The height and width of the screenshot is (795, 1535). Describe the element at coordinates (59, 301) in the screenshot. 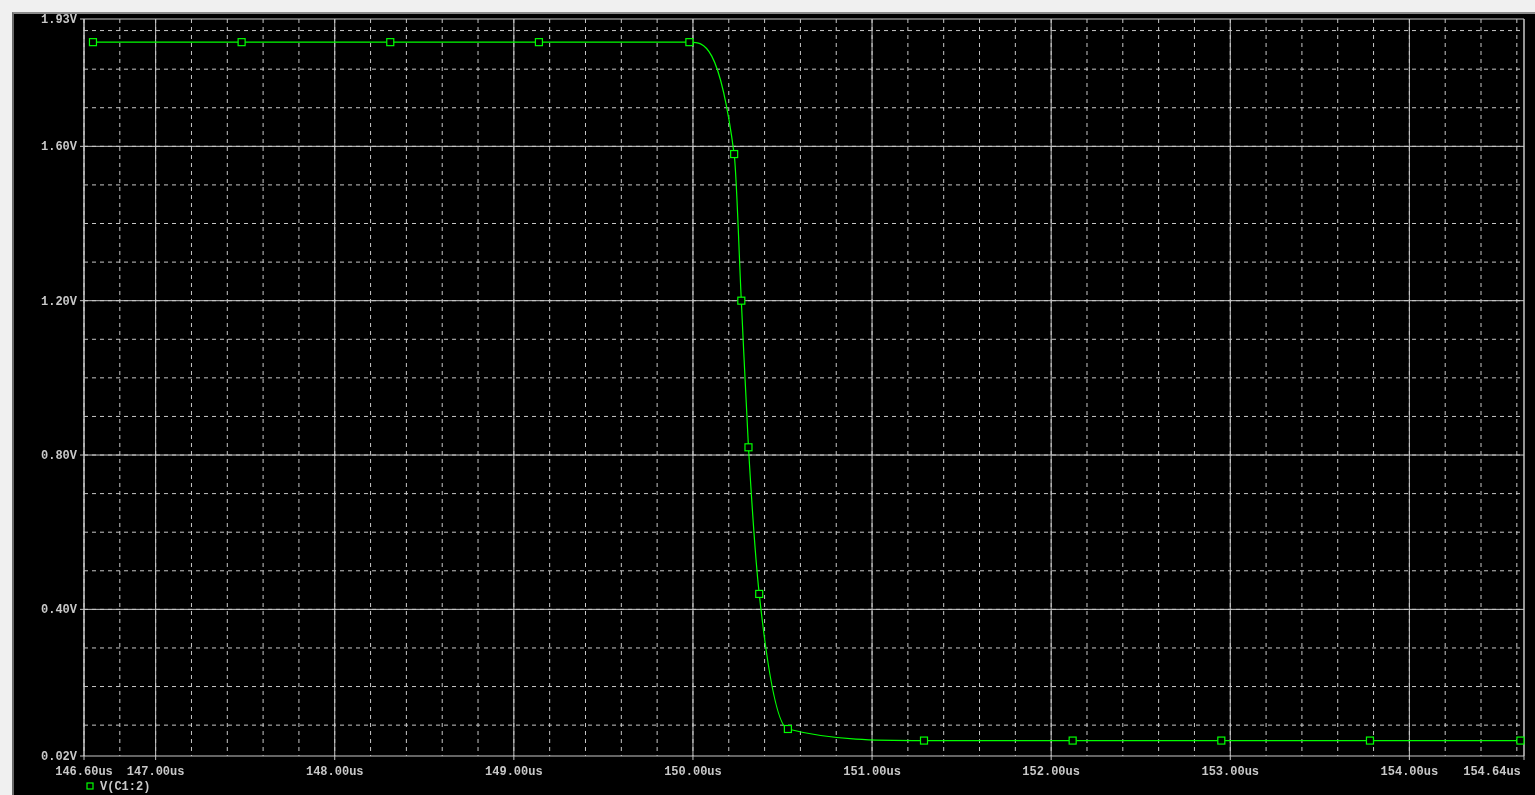

I see `y-axis-label: 1.20V` at that location.